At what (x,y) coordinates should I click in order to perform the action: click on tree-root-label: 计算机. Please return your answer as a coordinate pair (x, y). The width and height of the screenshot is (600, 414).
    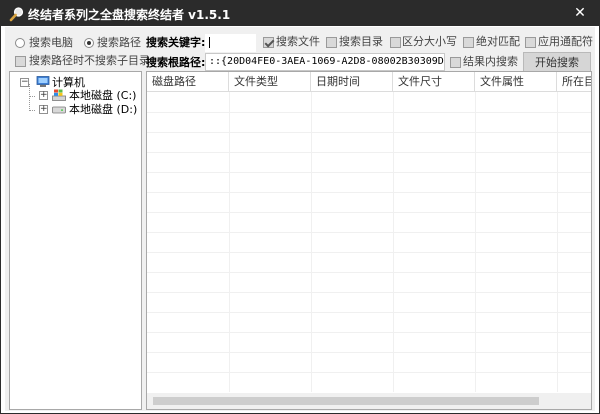
    Looking at the image, I should click on (68, 82).